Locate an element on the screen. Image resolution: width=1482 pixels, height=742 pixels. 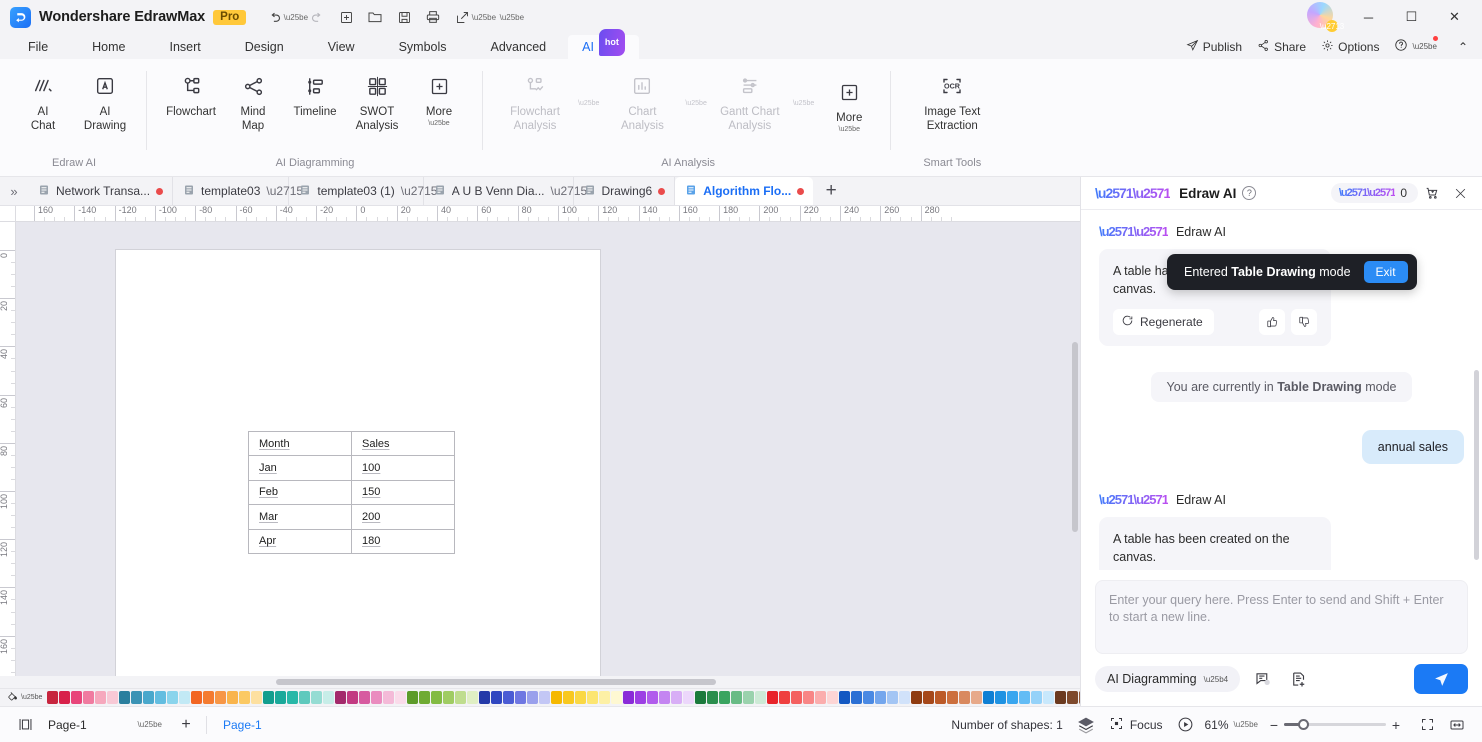
new-tab-button: + is located at coordinates (831, 191).